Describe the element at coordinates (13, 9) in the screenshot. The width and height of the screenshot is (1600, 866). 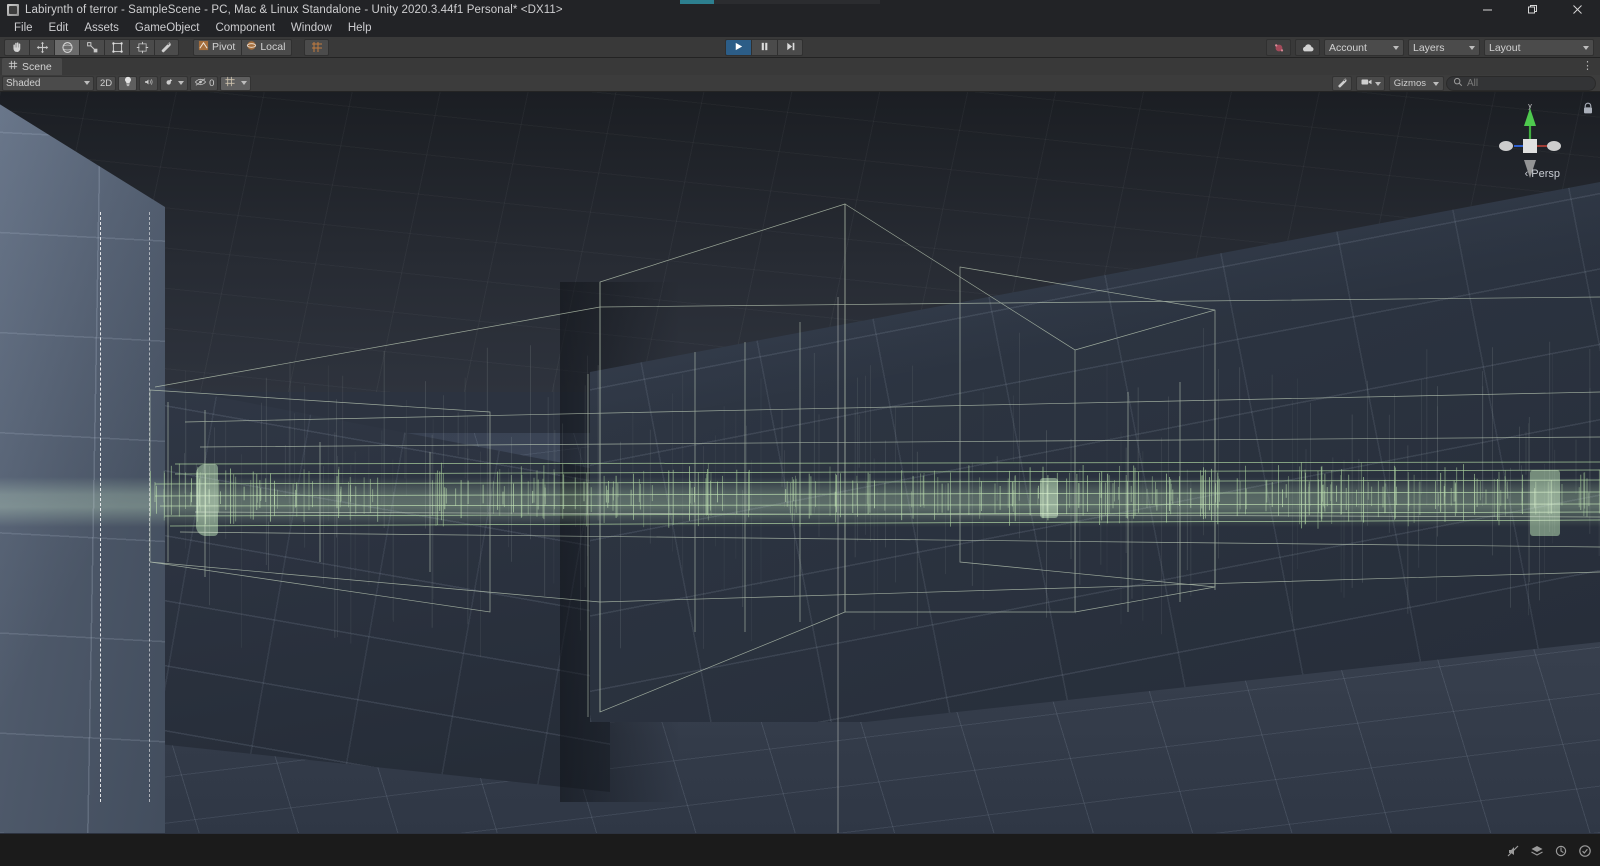
I see `unity-icon` at that location.